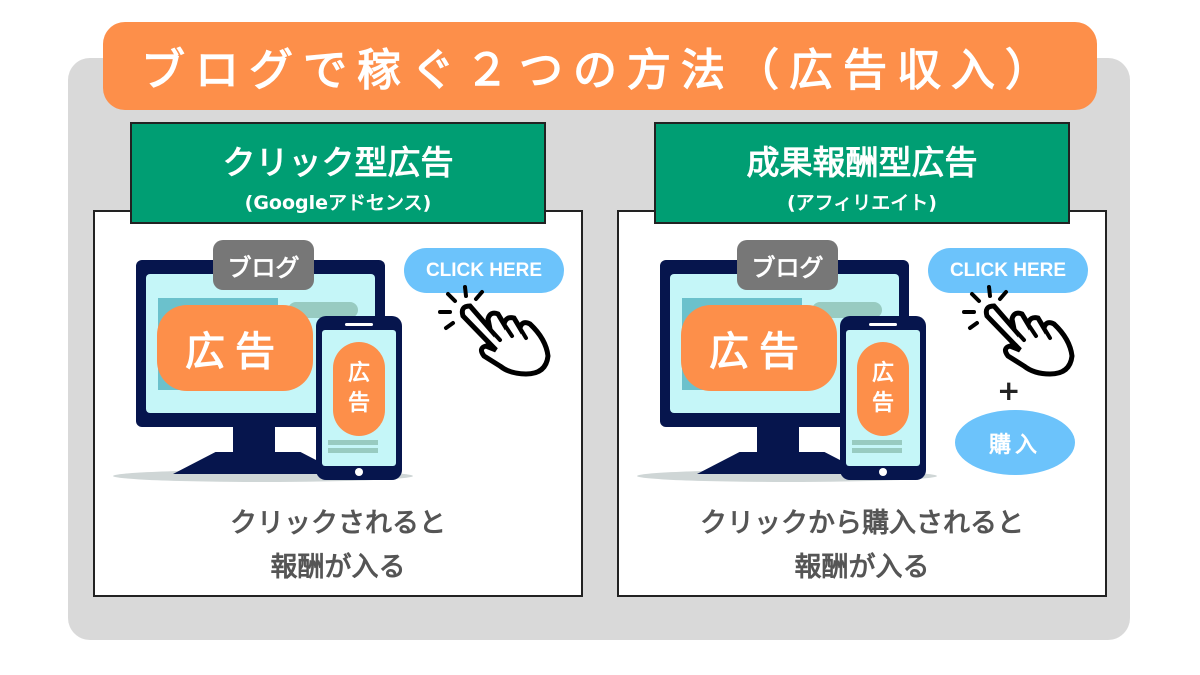  I want to click on card-header: クリック型広告 (Googleアドセンス), so click(338, 173).